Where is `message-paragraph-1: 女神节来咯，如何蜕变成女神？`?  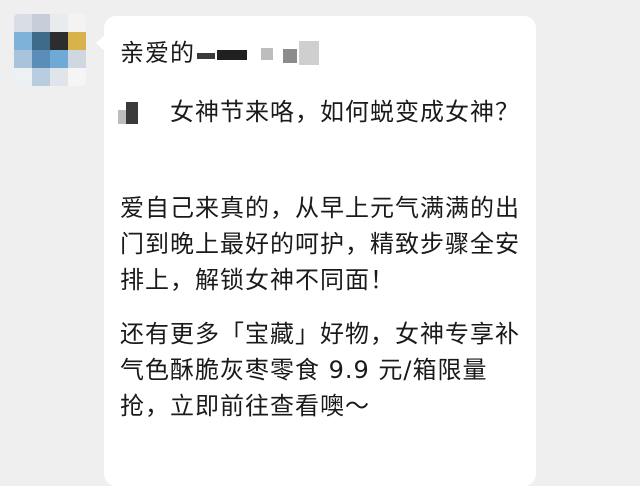
message-paragraph-1: 女神节来咯，如何蜕变成女神？ is located at coordinates (345, 112).